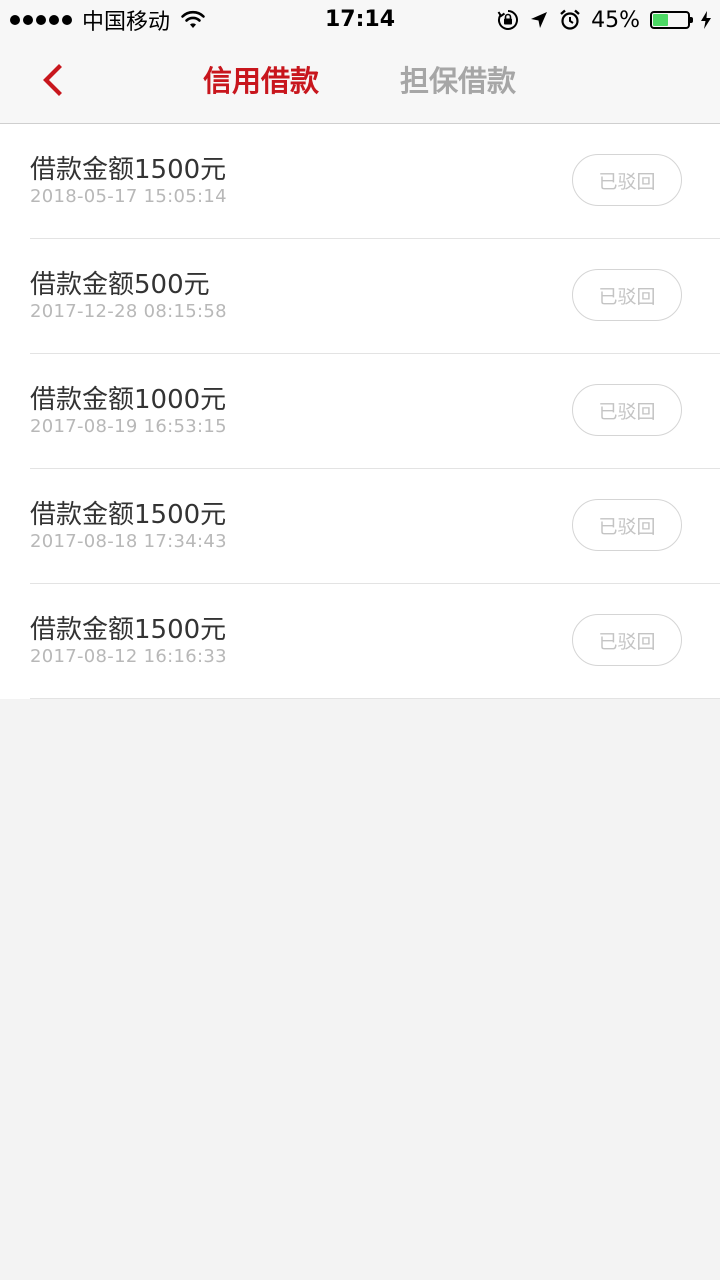  Describe the element at coordinates (458, 81) in the screenshot. I see `tab-guarantee-loan: 担保借款` at that location.